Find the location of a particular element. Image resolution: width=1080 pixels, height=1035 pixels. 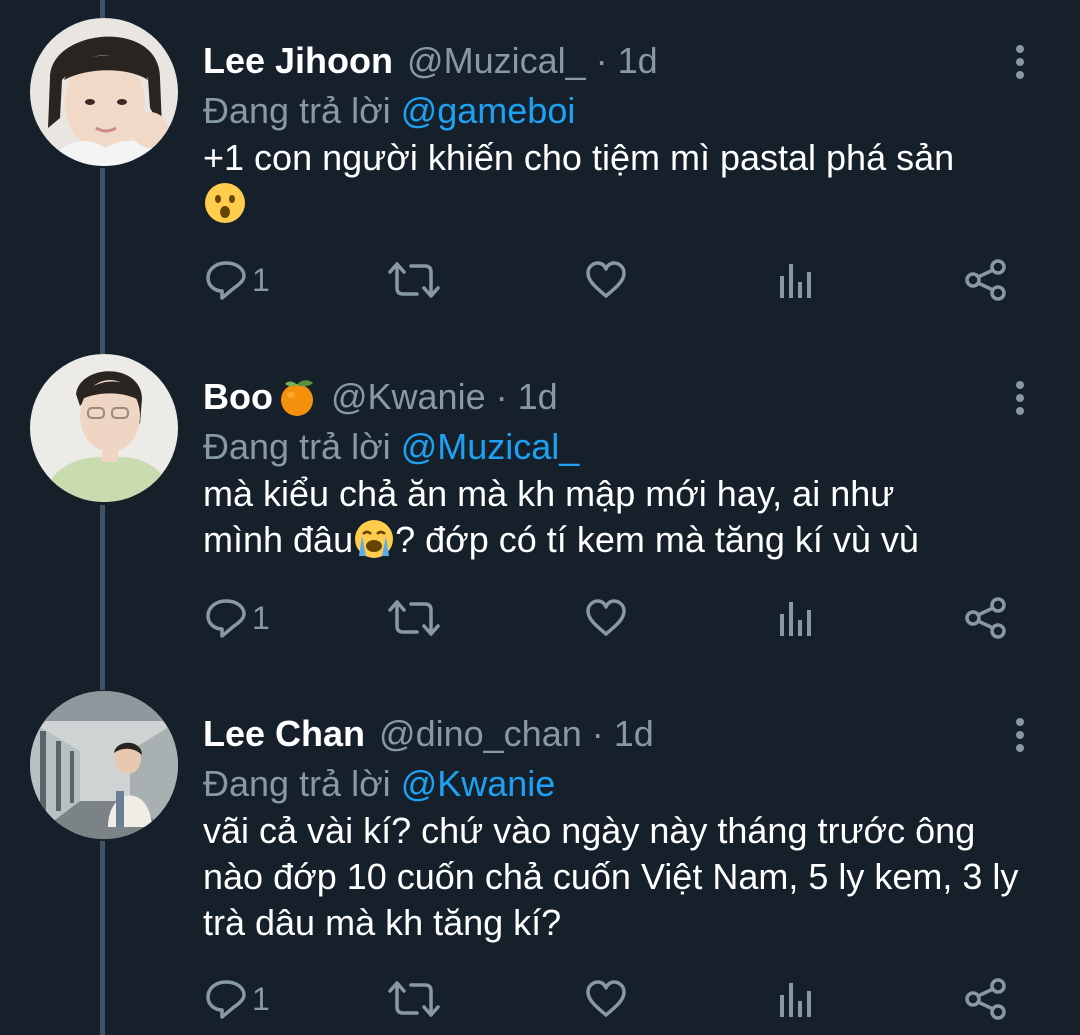

tweet-text-line: mình đâu is located at coordinates (278, 539).